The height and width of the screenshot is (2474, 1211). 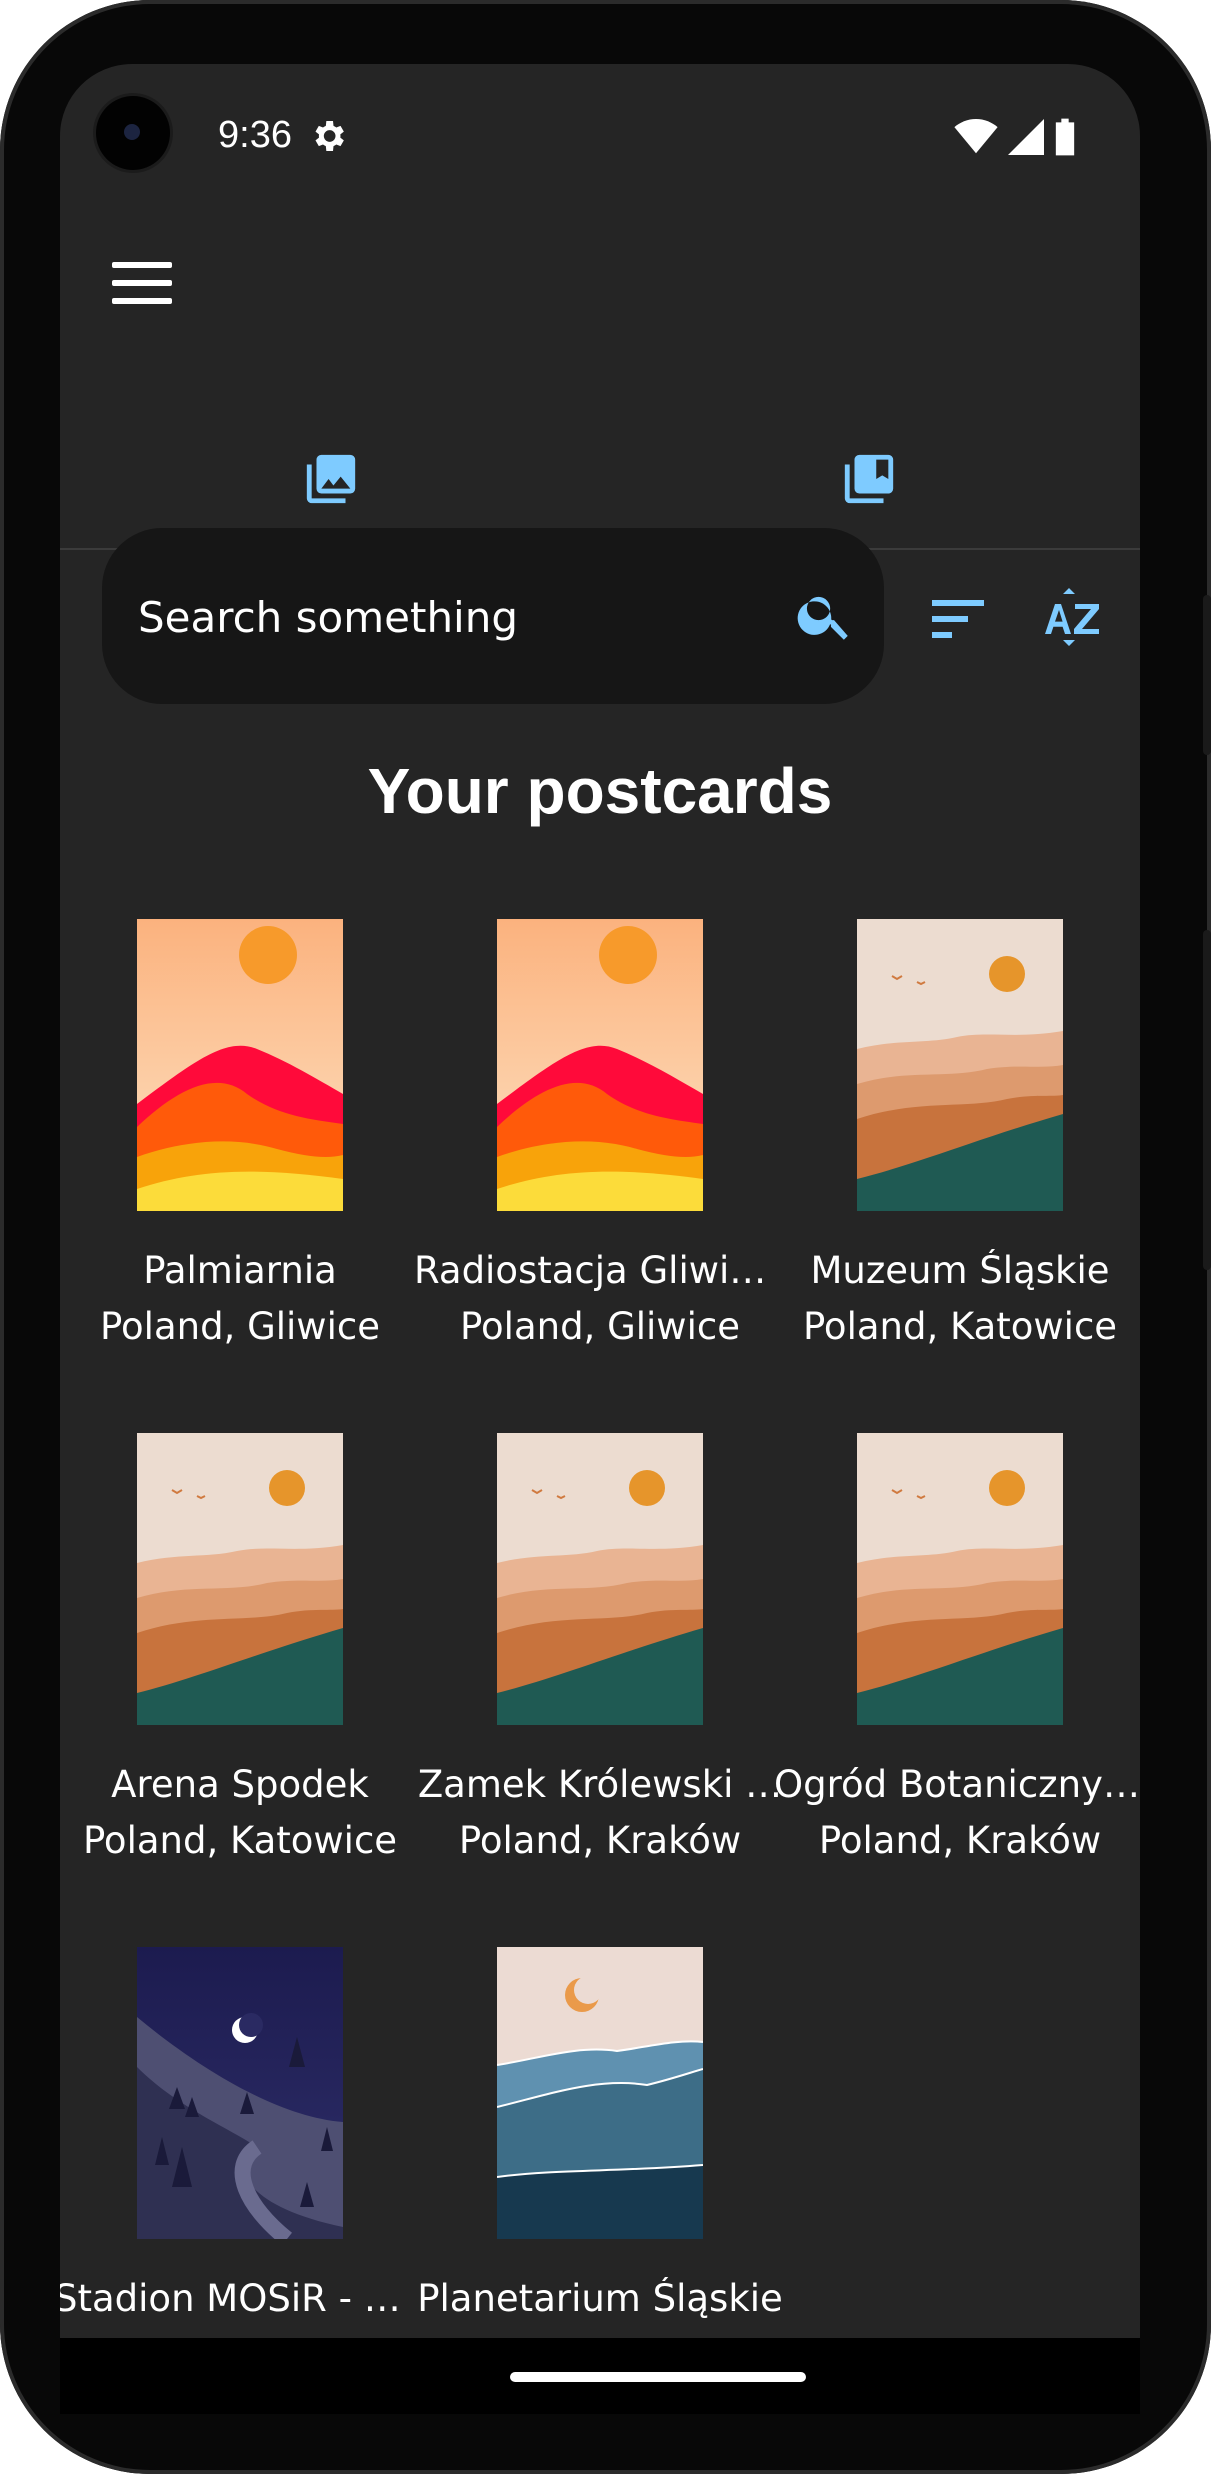 I want to click on settings-gear-icon, so click(x=329, y=136).